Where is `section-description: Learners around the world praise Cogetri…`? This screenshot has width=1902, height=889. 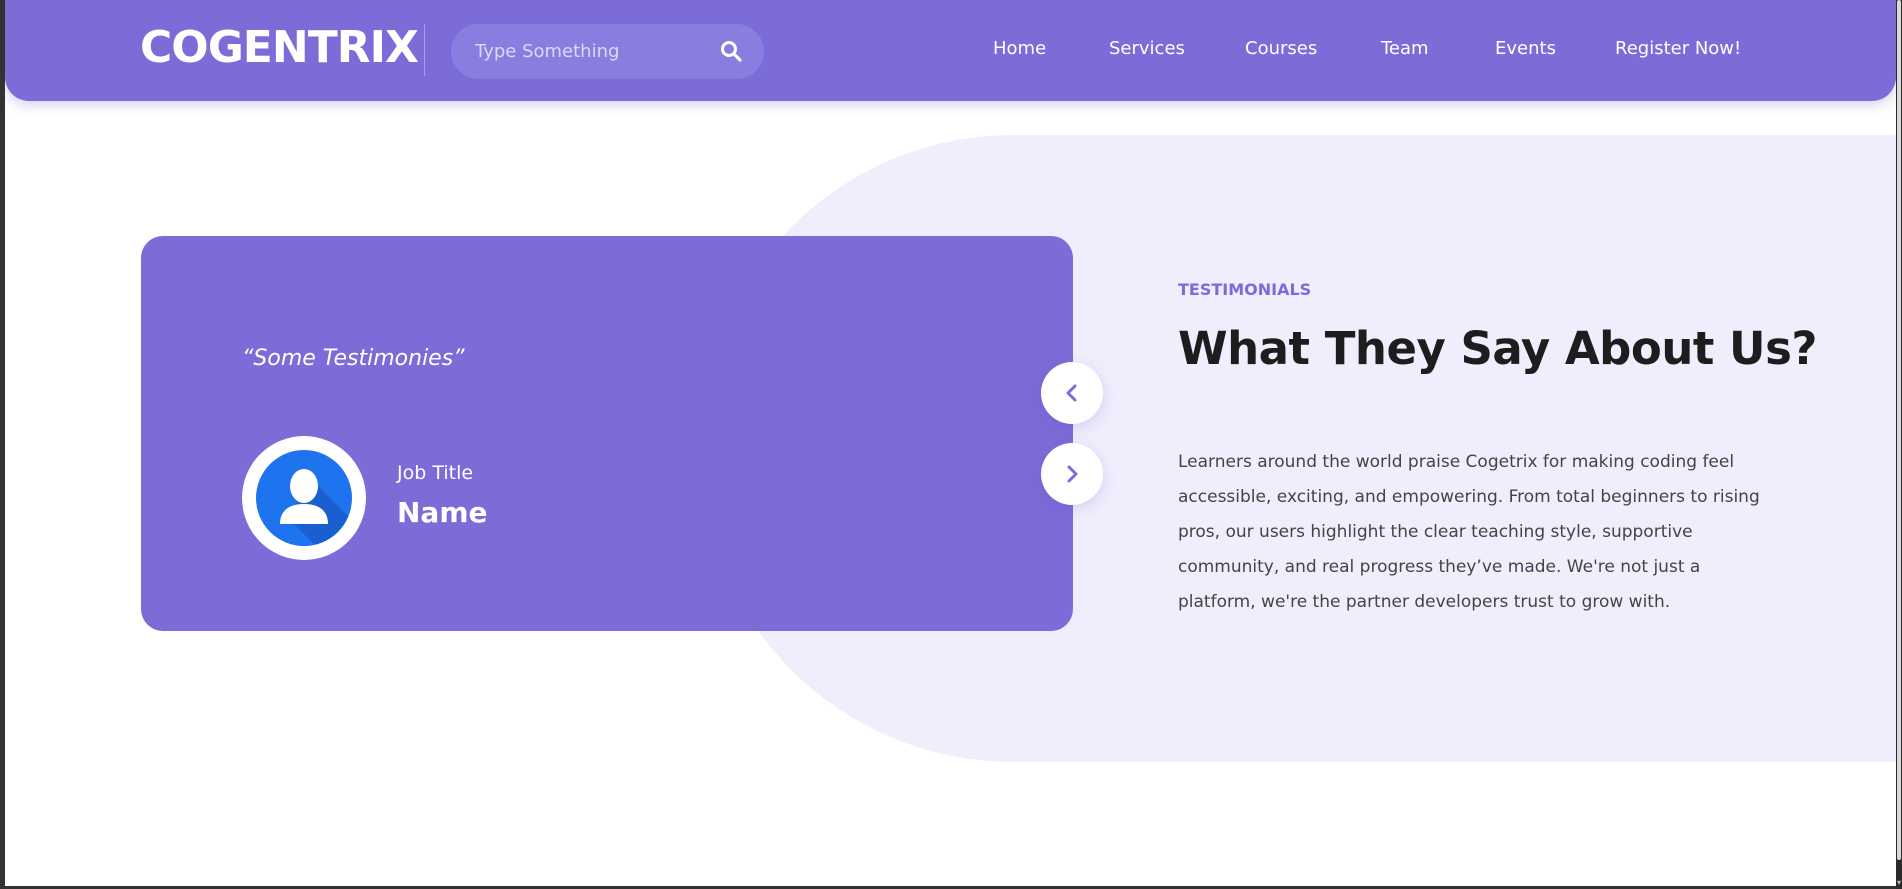 section-description: Learners around the world praise Cogetri… is located at coordinates (1469, 532).